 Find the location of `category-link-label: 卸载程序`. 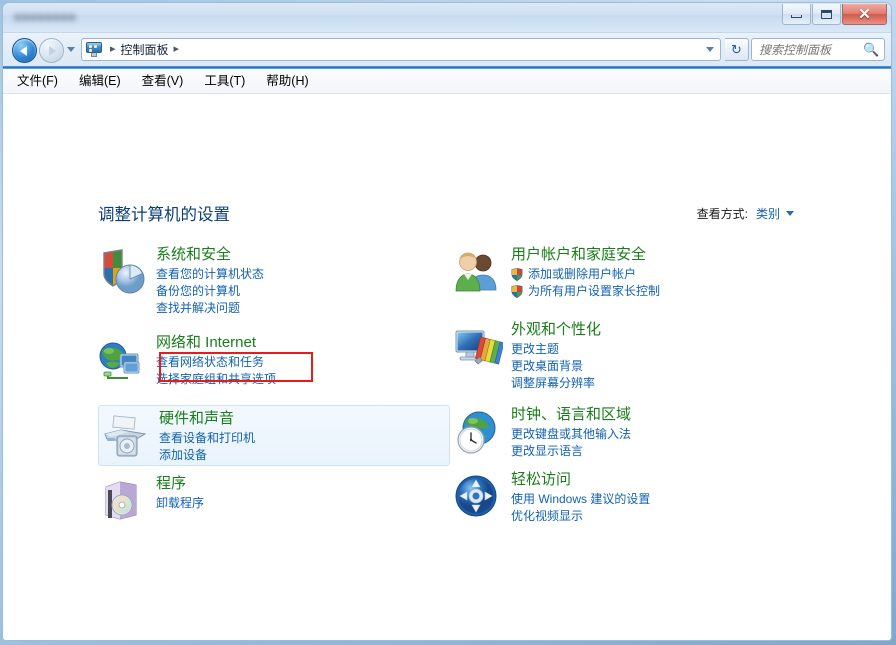

category-link-label: 卸载程序 is located at coordinates (180, 503).